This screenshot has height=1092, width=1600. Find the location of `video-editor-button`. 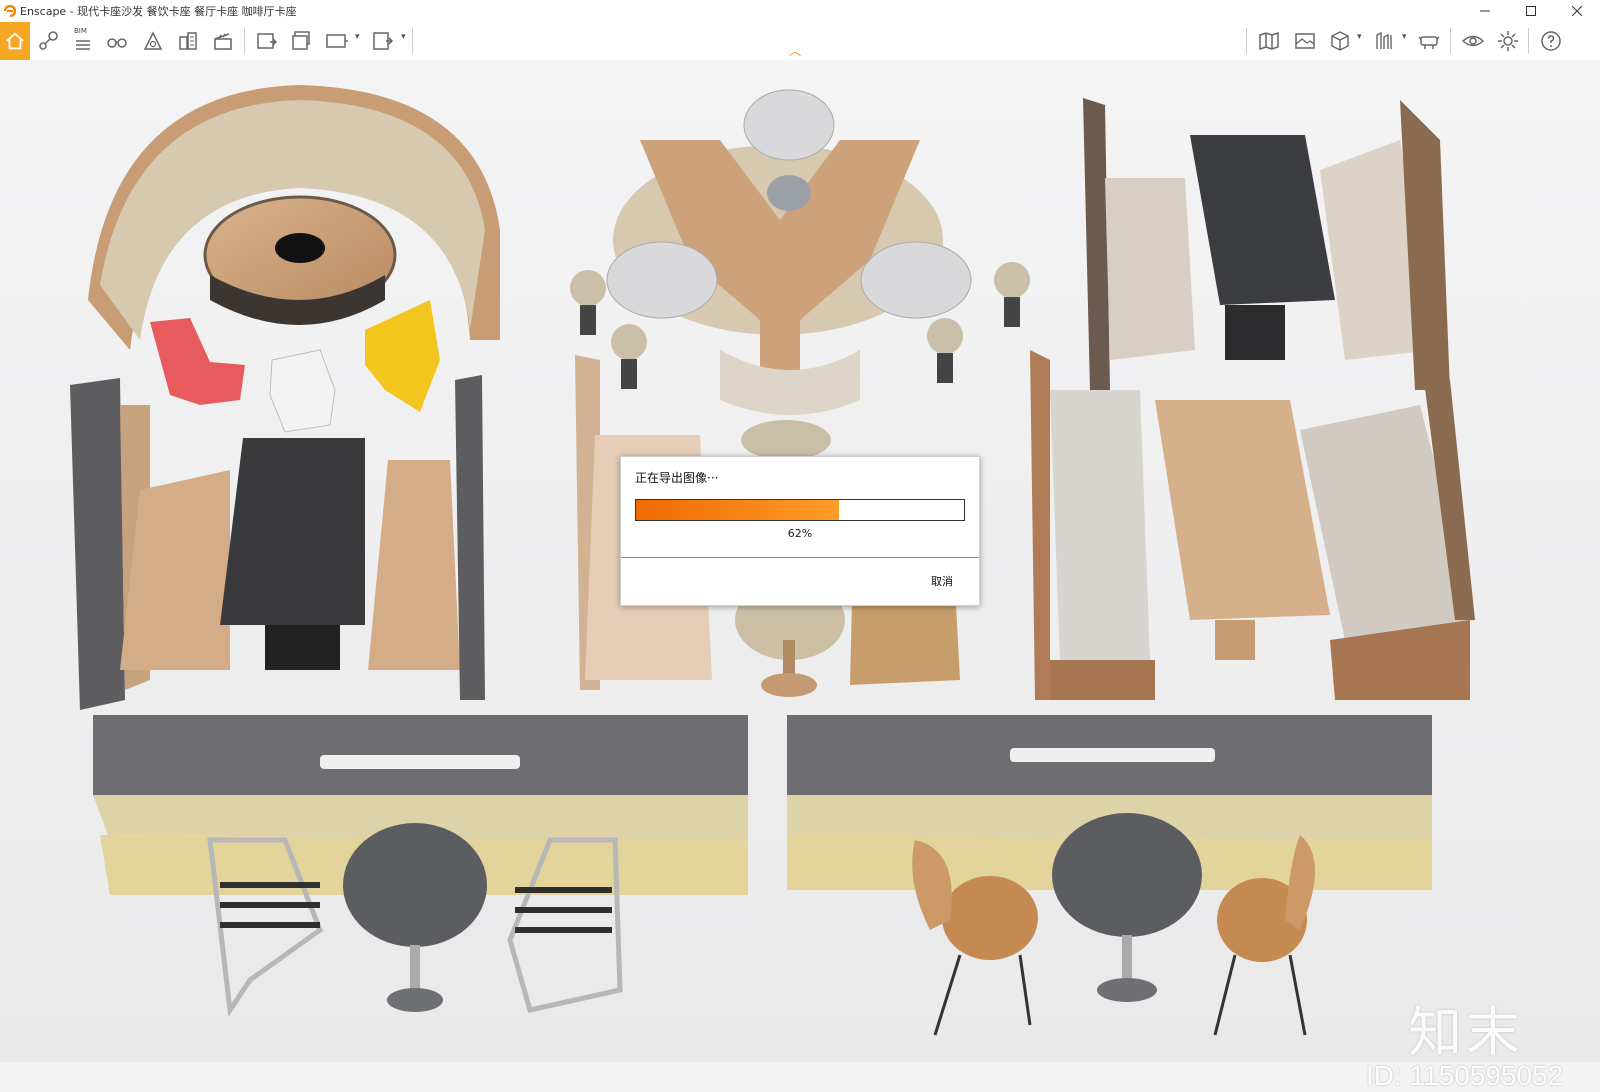

video-editor-button is located at coordinates (223, 41).